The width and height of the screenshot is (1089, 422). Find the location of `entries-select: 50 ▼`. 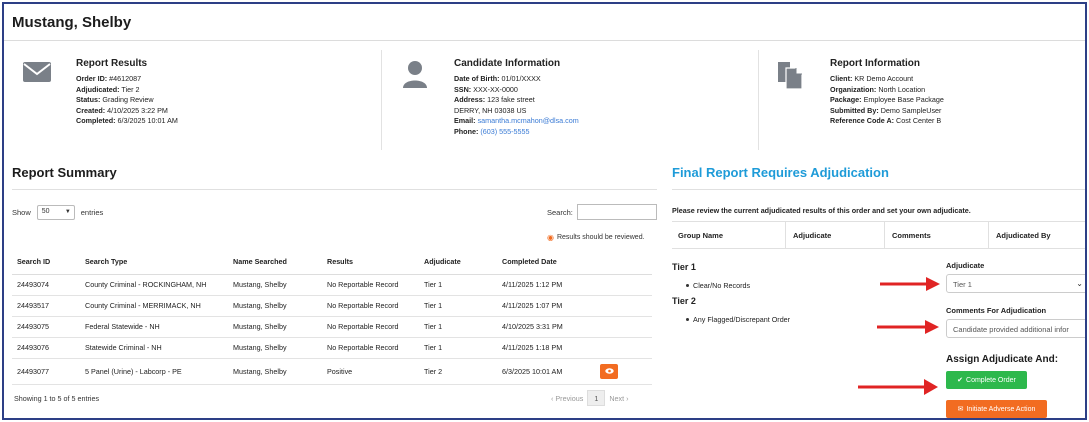

entries-select: 50 ▼ is located at coordinates (55, 212).